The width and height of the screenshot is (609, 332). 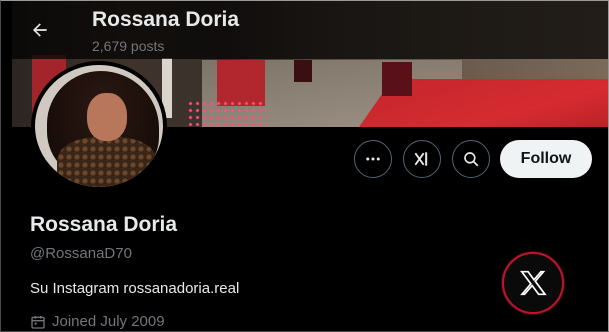 I want to click on joined-date: Joined July 2009, so click(x=97, y=321).